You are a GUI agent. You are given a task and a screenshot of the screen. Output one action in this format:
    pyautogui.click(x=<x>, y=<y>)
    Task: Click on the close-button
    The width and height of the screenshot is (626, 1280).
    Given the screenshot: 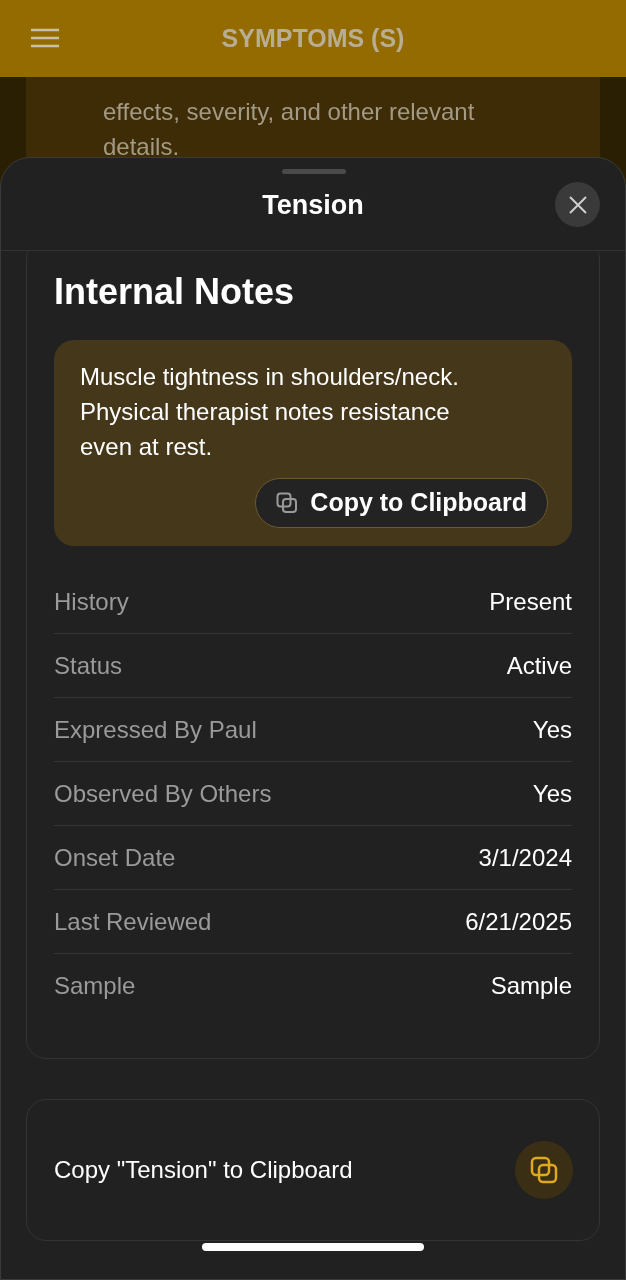 What is the action you would take?
    pyautogui.click(x=577, y=204)
    